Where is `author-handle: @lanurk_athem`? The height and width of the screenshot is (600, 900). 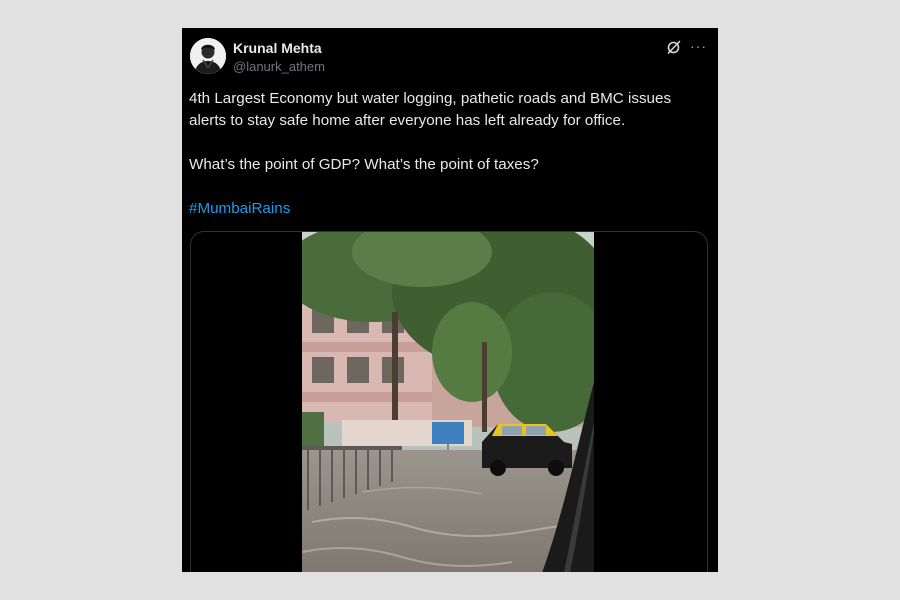
author-handle: @lanurk_athem is located at coordinates (279, 66).